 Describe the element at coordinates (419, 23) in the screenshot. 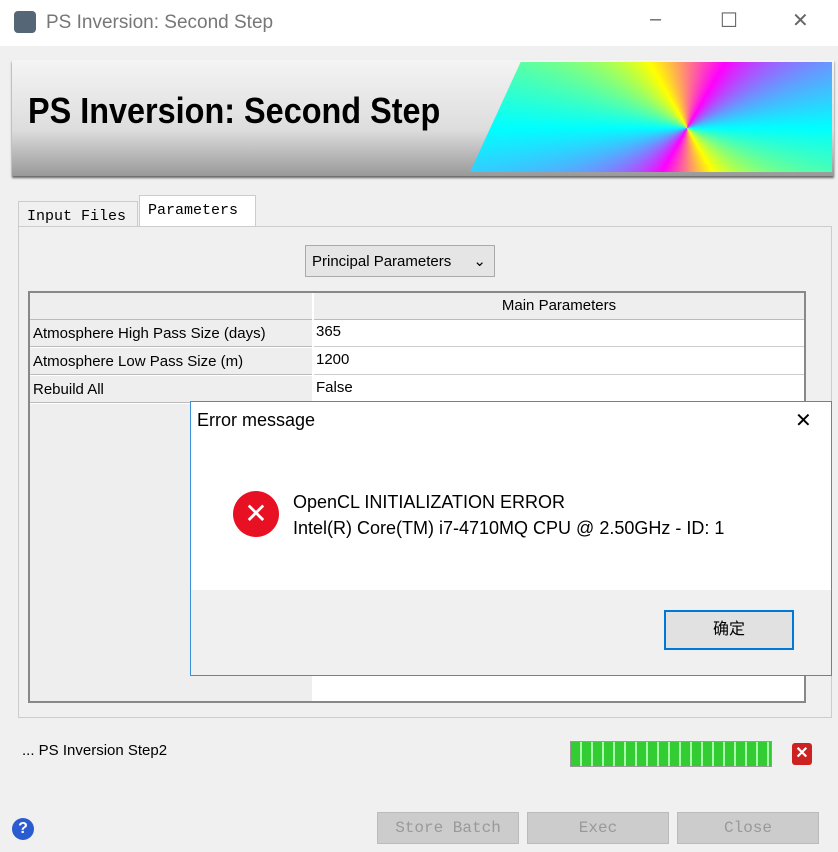

I see `title-bar: PS Inversion: Second Step – ☐ ✕` at that location.